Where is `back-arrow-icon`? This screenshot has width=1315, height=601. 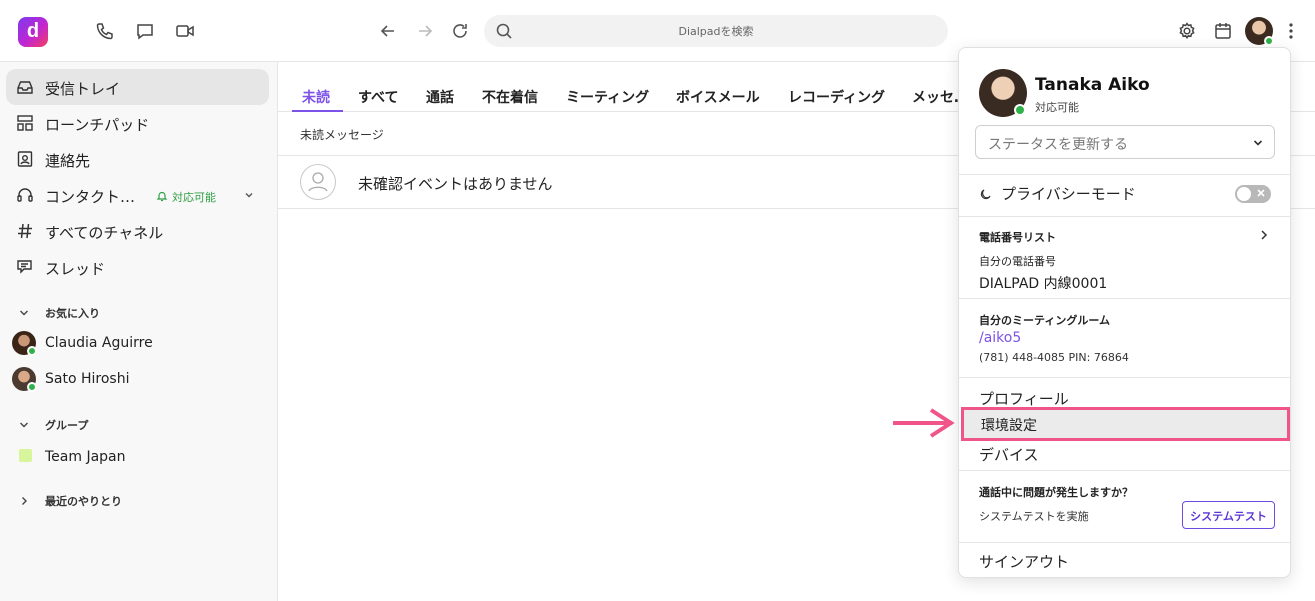
back-arrow-icon is located at coordinates (388, 31).